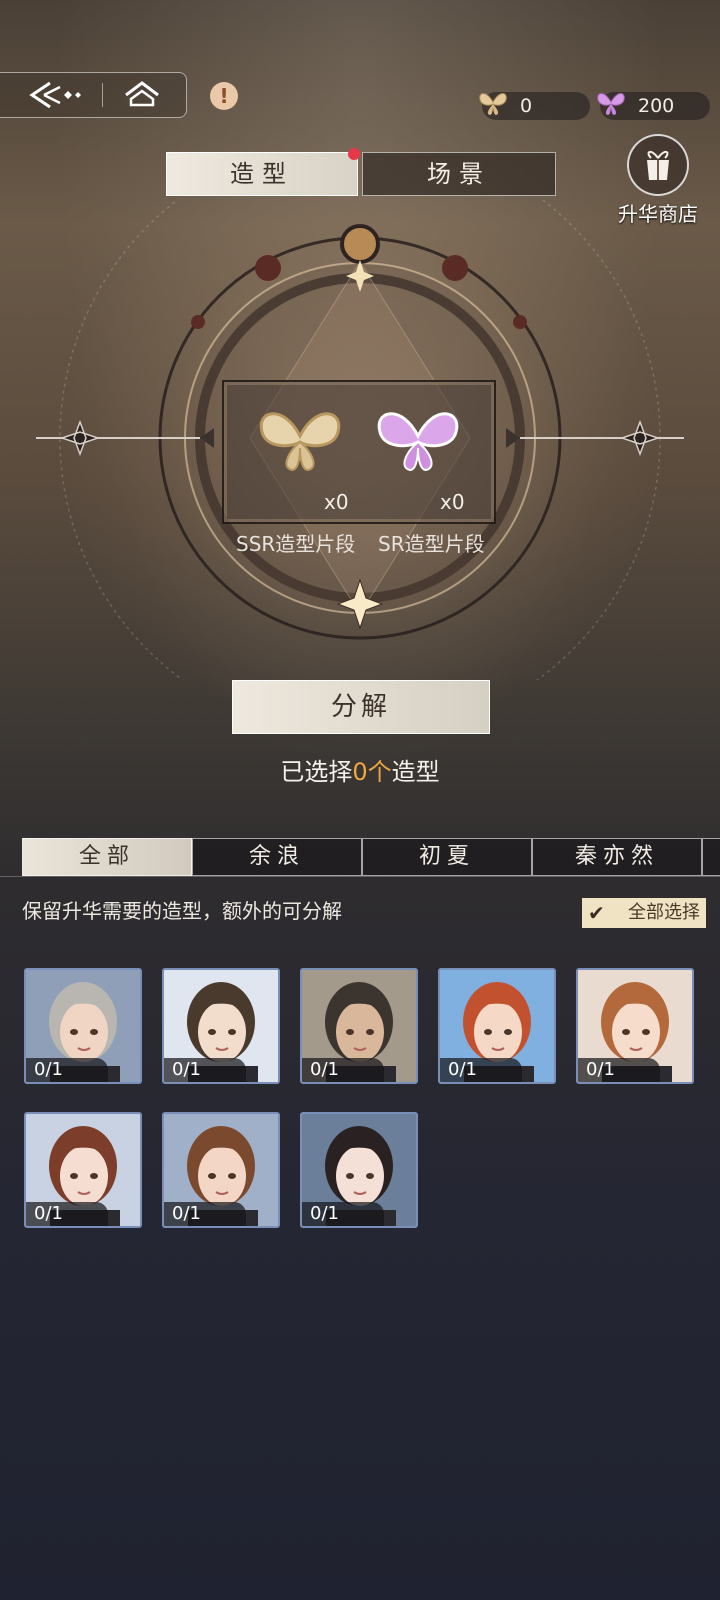 This screenshot has height=1600, width=720. I want to click on sr-fragment, so click(420, 440).